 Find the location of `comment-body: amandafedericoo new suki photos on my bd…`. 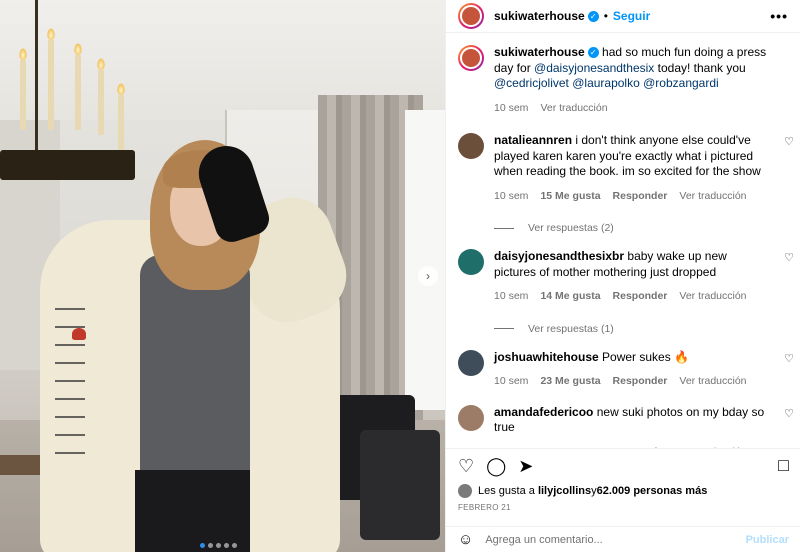

comment-body: amandafedericoo new suki photos on my bd… is located at coordinates (641, 427).